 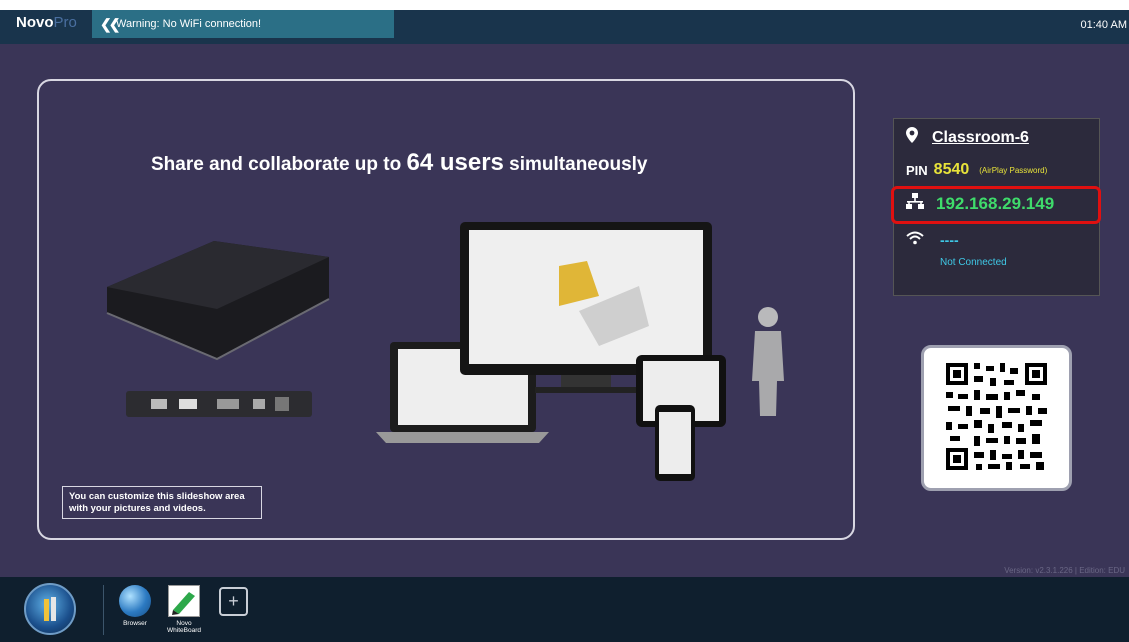 What do you see at coordinates (564, 609) in the screenshot?
I see `taskbar: Browser Novo WhiteBoard +` at bounding box center [564, 609].